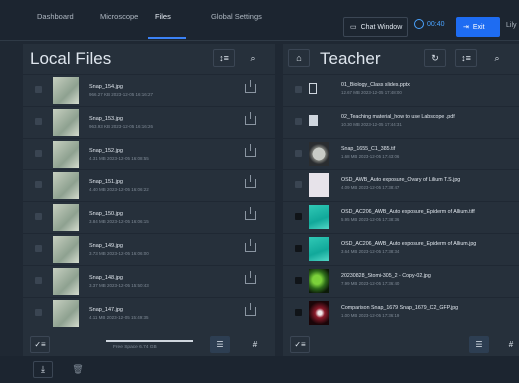  I want to click on tab-global-settings: Global Settings, so click(236, 16).